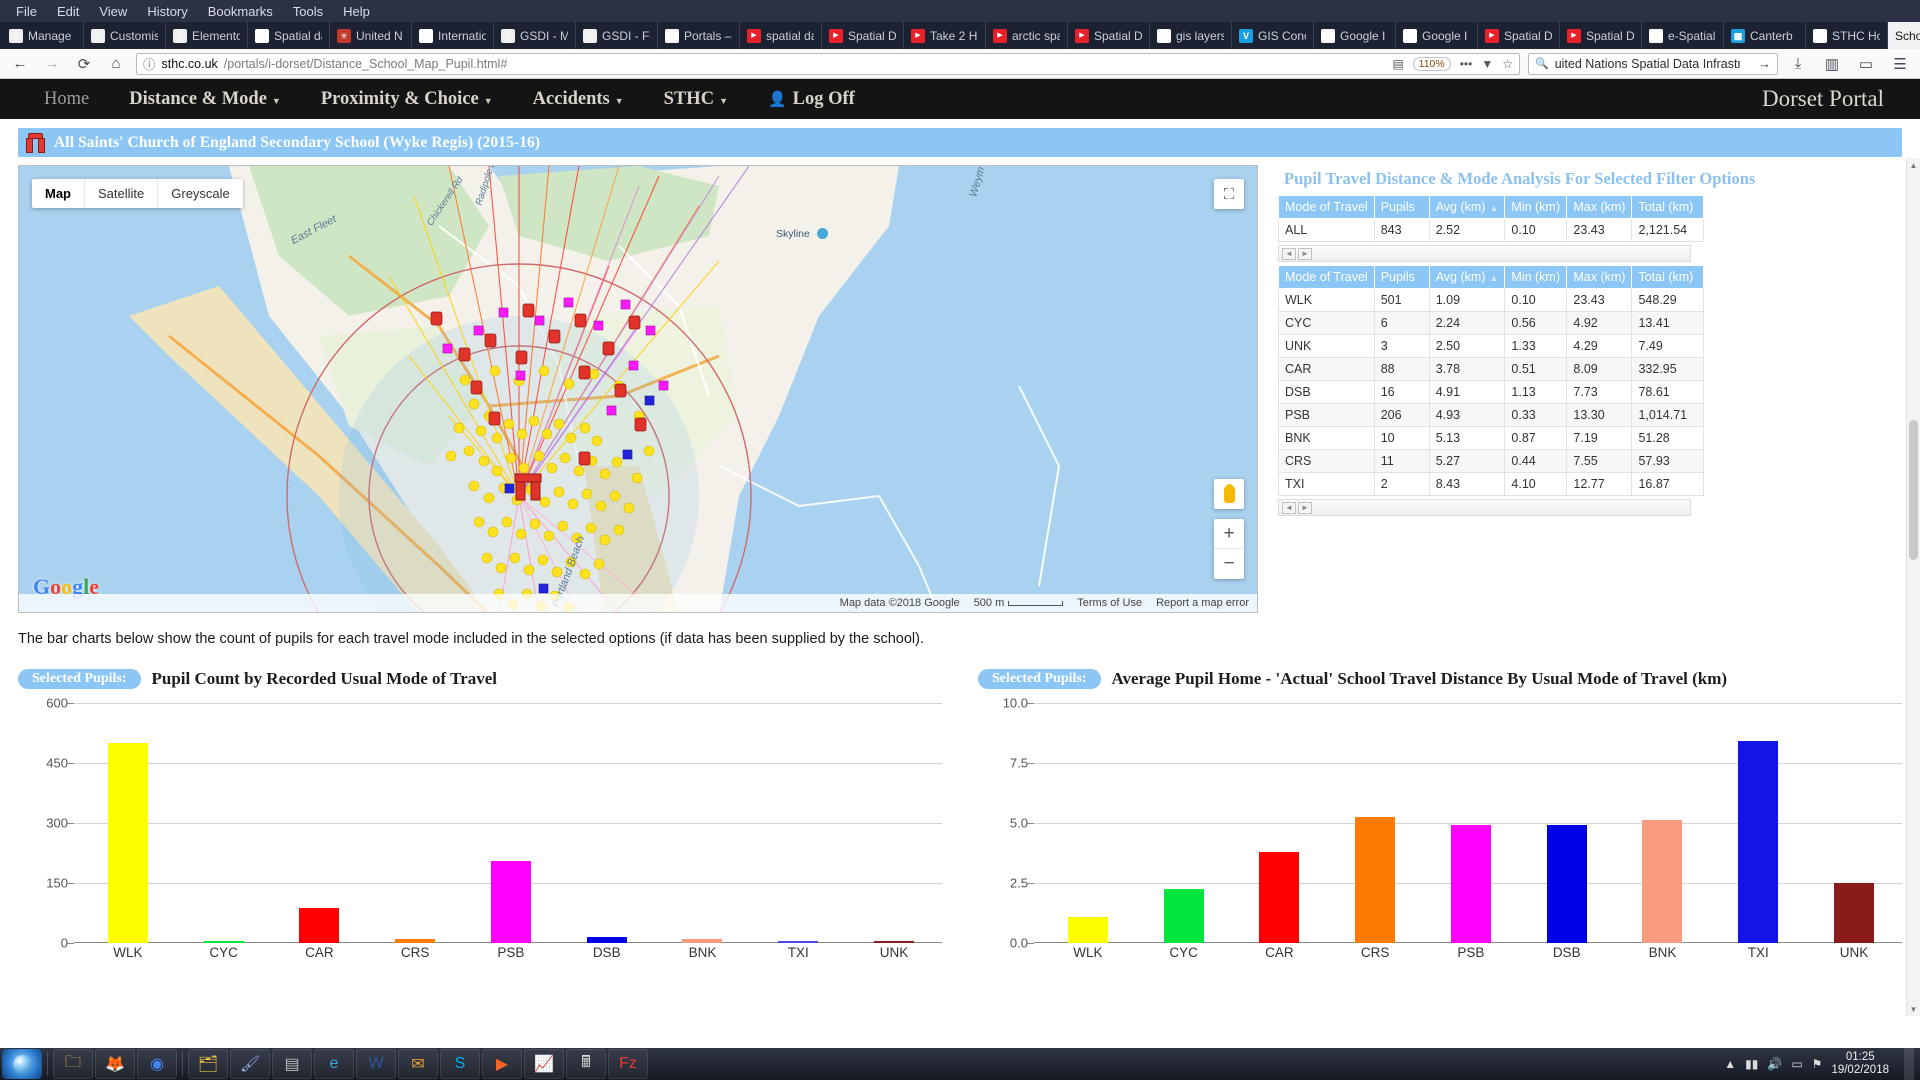 The image size is (1920, 1080). I want to click on tray-show-hidden-icon: ▲, so click(1730, 1064).